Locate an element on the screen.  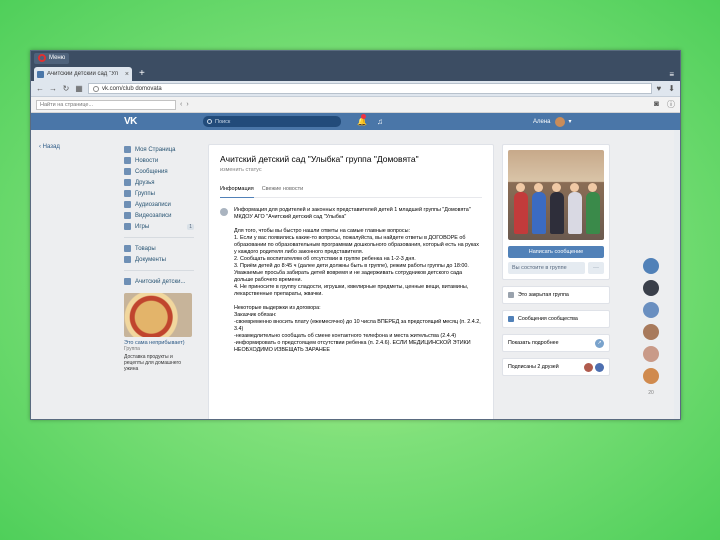
user-menu: Алена ▾ is located at coordinates (552, 121).